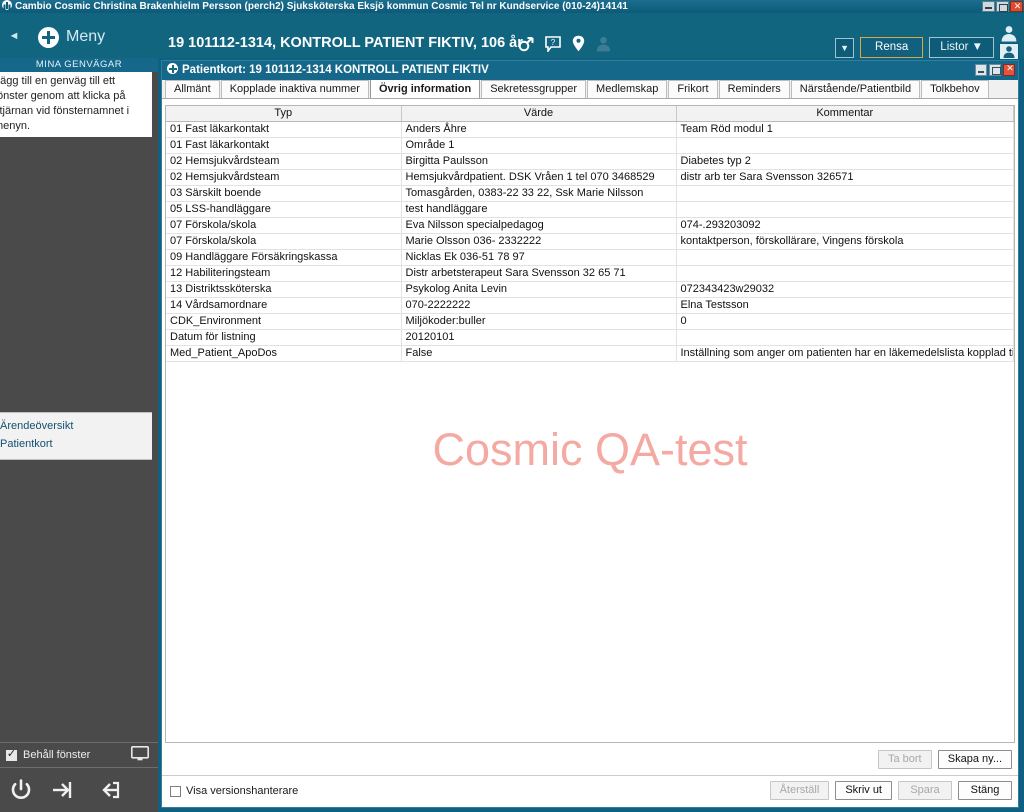 The height and width of the screenshot is (812, 1024). I want to click on cell-varde: Eva Nilsson specialpedagog, so click(539, 225).